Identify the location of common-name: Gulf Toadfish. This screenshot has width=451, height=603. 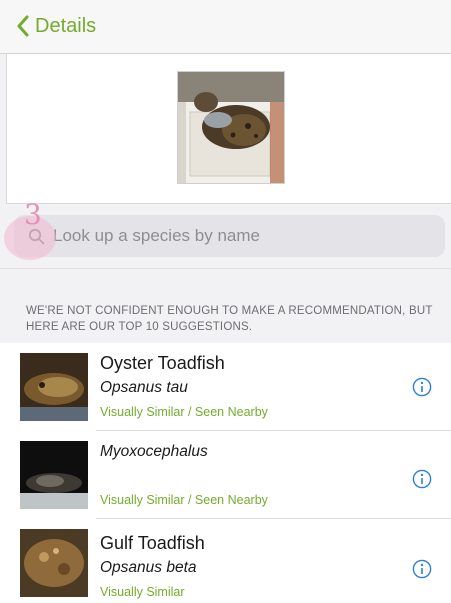
(152, 543).